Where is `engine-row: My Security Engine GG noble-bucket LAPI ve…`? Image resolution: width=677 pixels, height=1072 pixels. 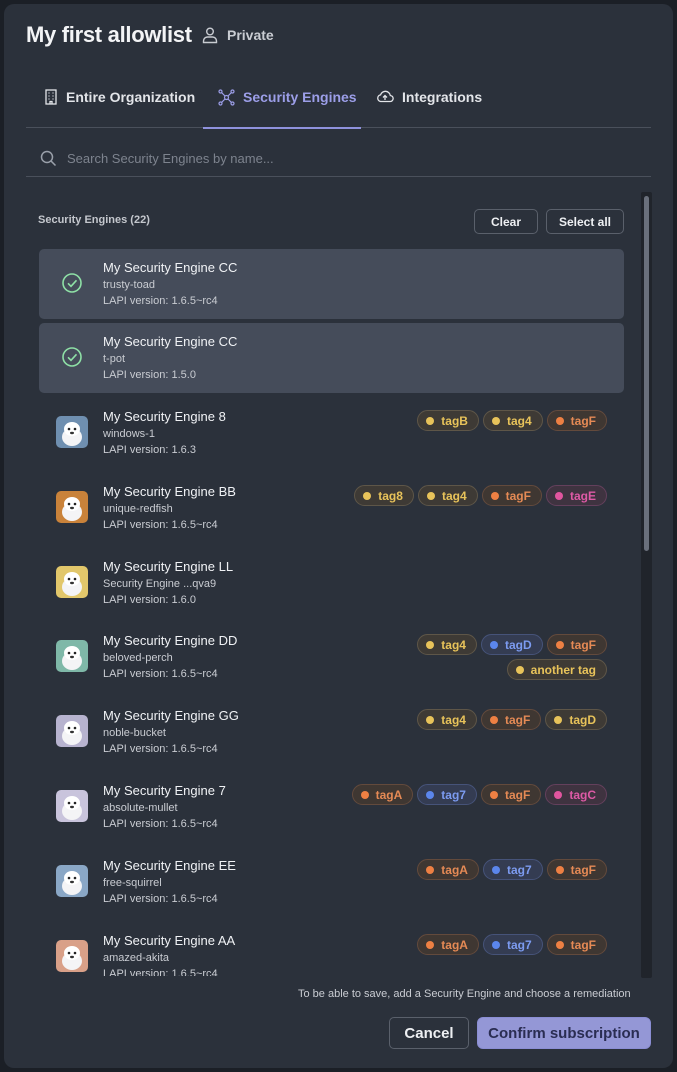
engine-row: My Security Engine GG noble-bucket LAPI ve… is located at coordinates (331, 732).